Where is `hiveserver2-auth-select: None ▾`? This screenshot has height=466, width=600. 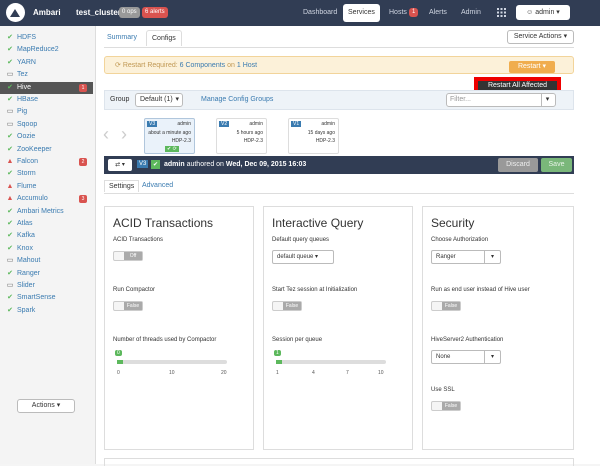
hiveserver2-auth-select: None ▾ is located at coordinates (466, 357).